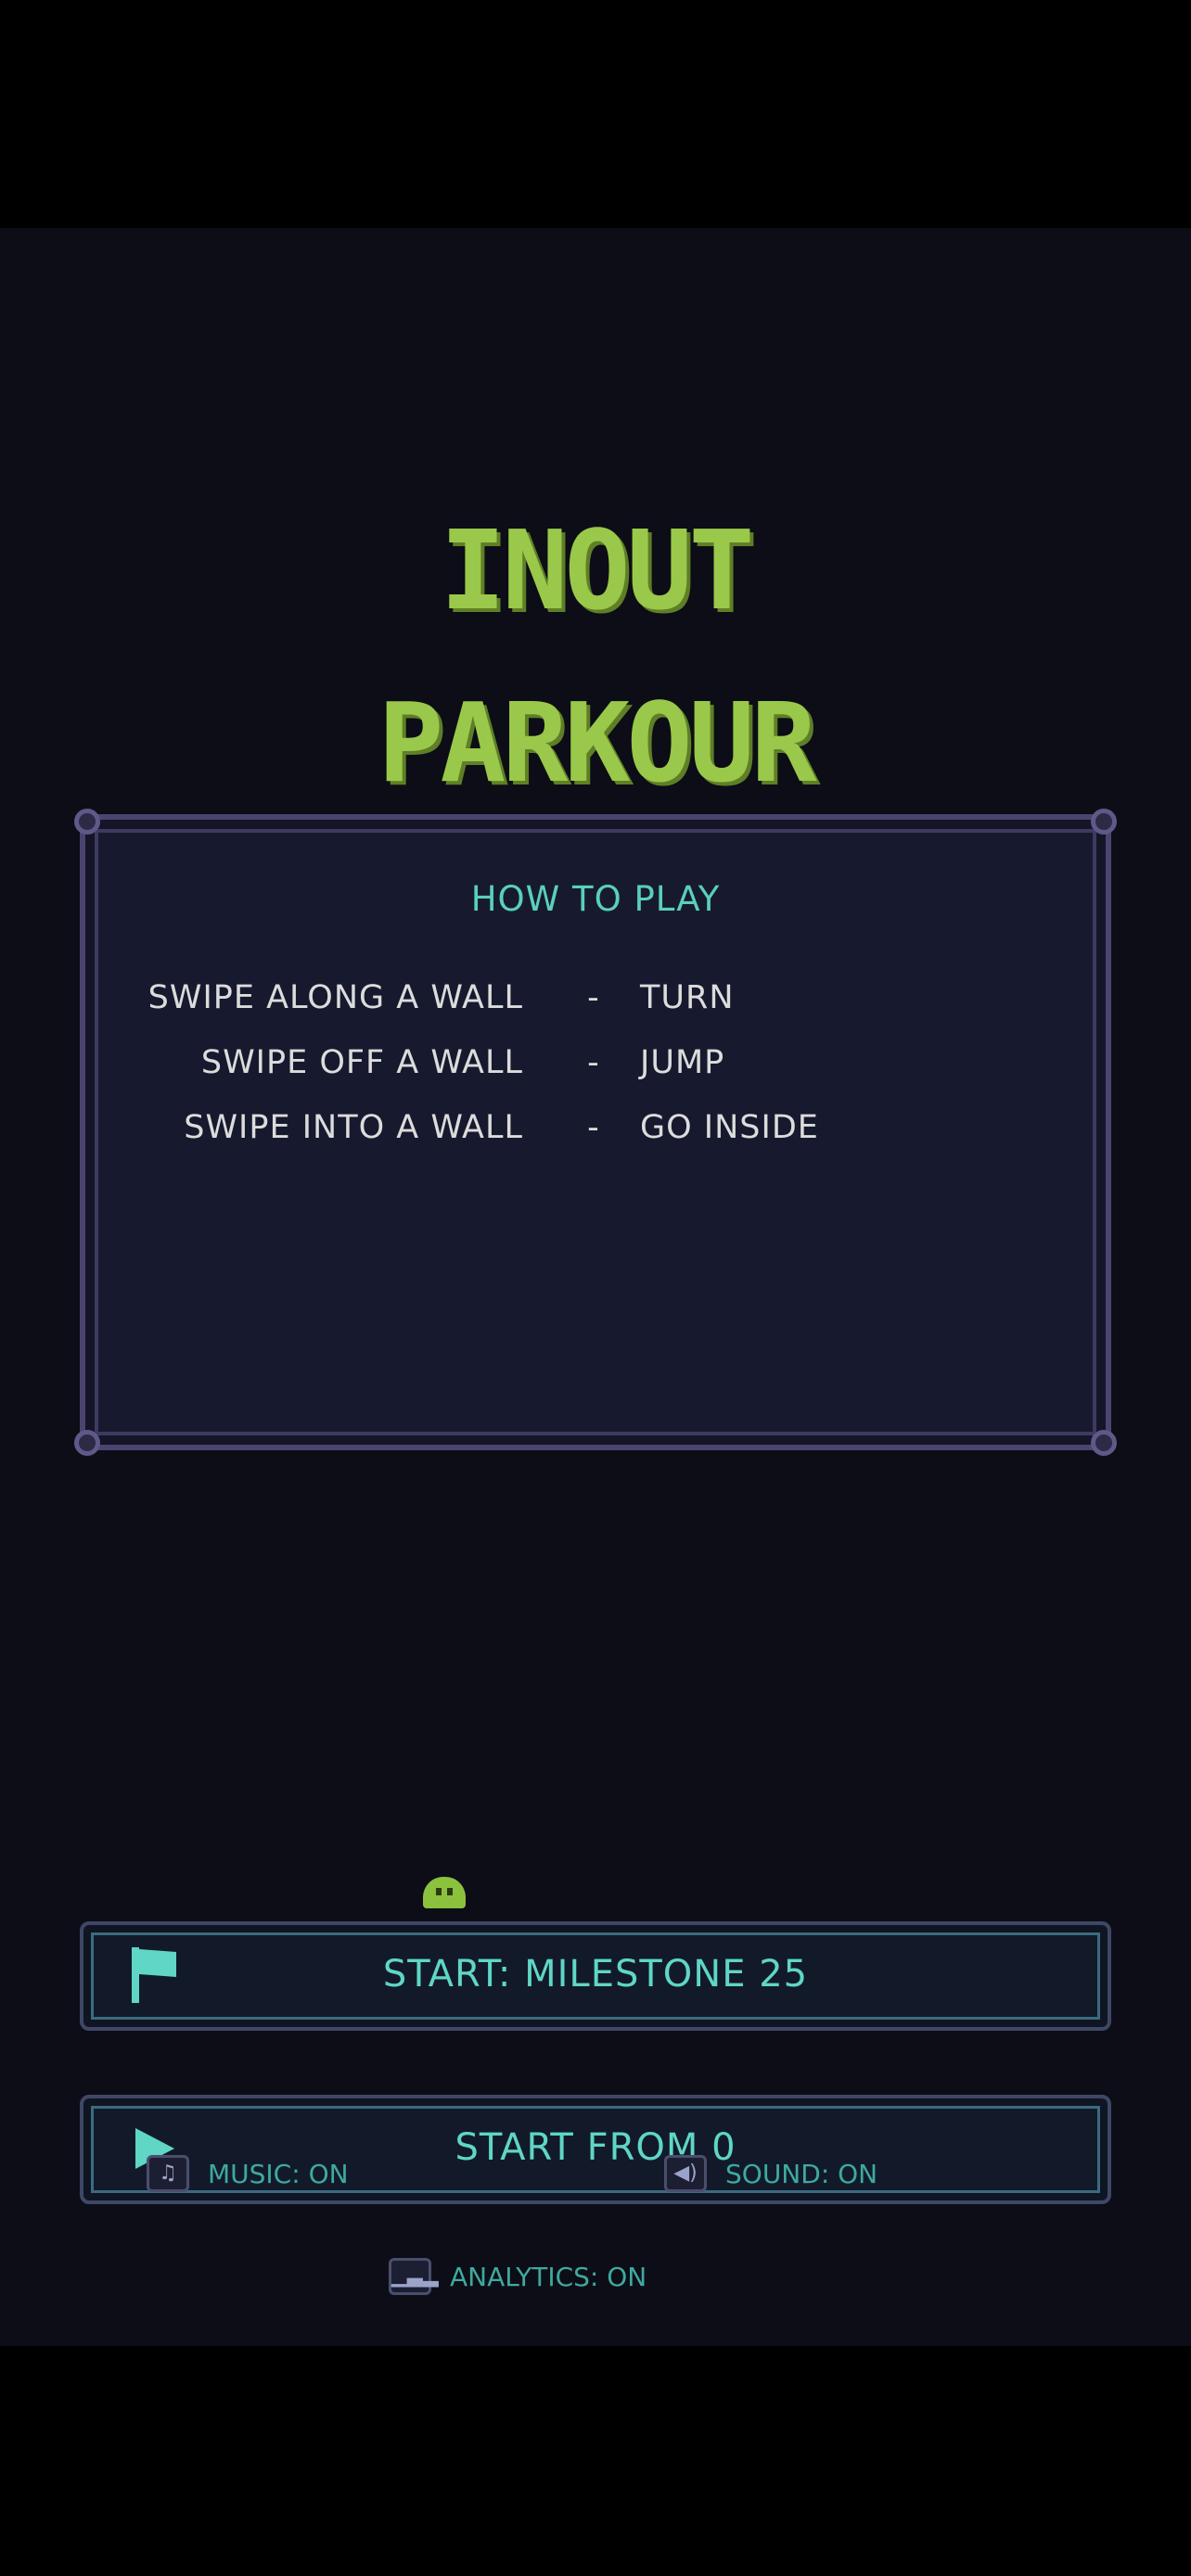 The height and width of the screenshot is (2576, 1191). What do you see at coordinates (729, 1127) in the screenshot?
I see `rule-action: GO INSIDE` at bounding box center [729, 1127].